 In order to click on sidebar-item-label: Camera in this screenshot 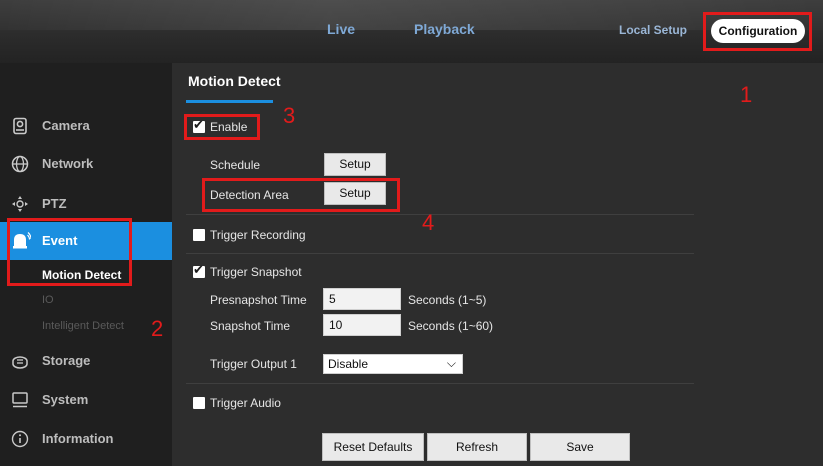, I will do `click(66, 125)`.